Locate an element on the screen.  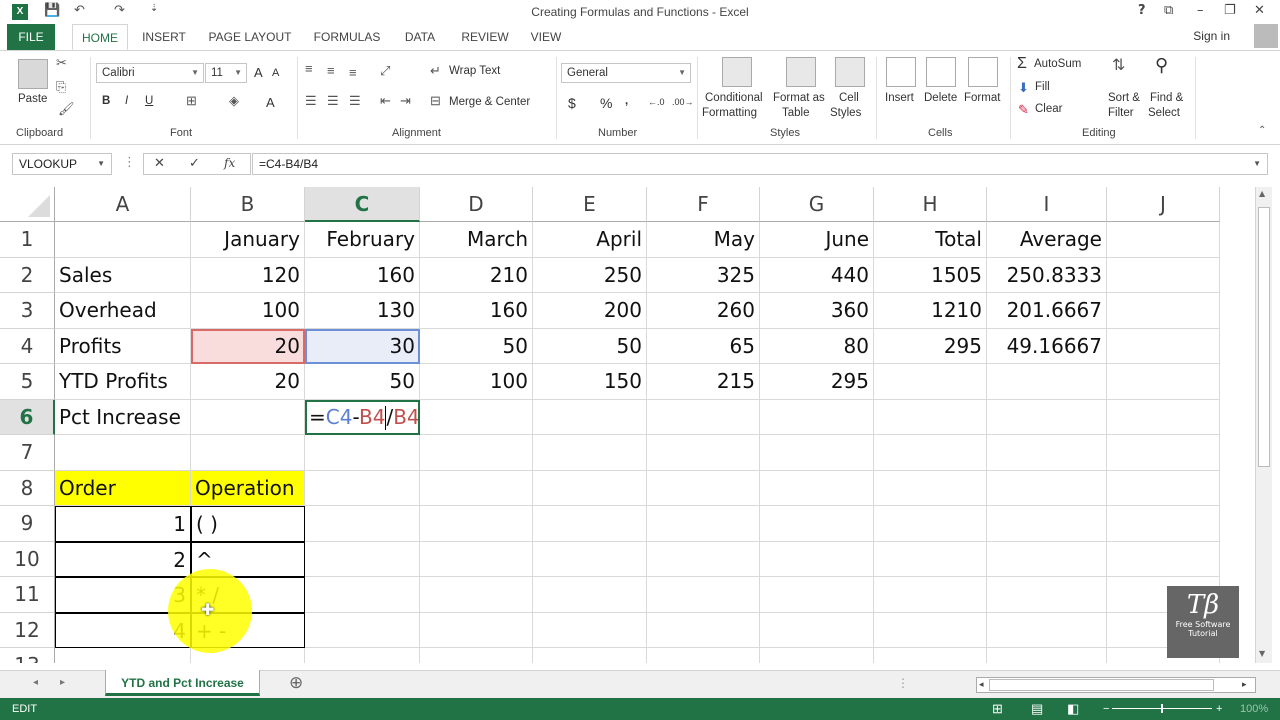
avatar is located at coordinates (1266, 36).